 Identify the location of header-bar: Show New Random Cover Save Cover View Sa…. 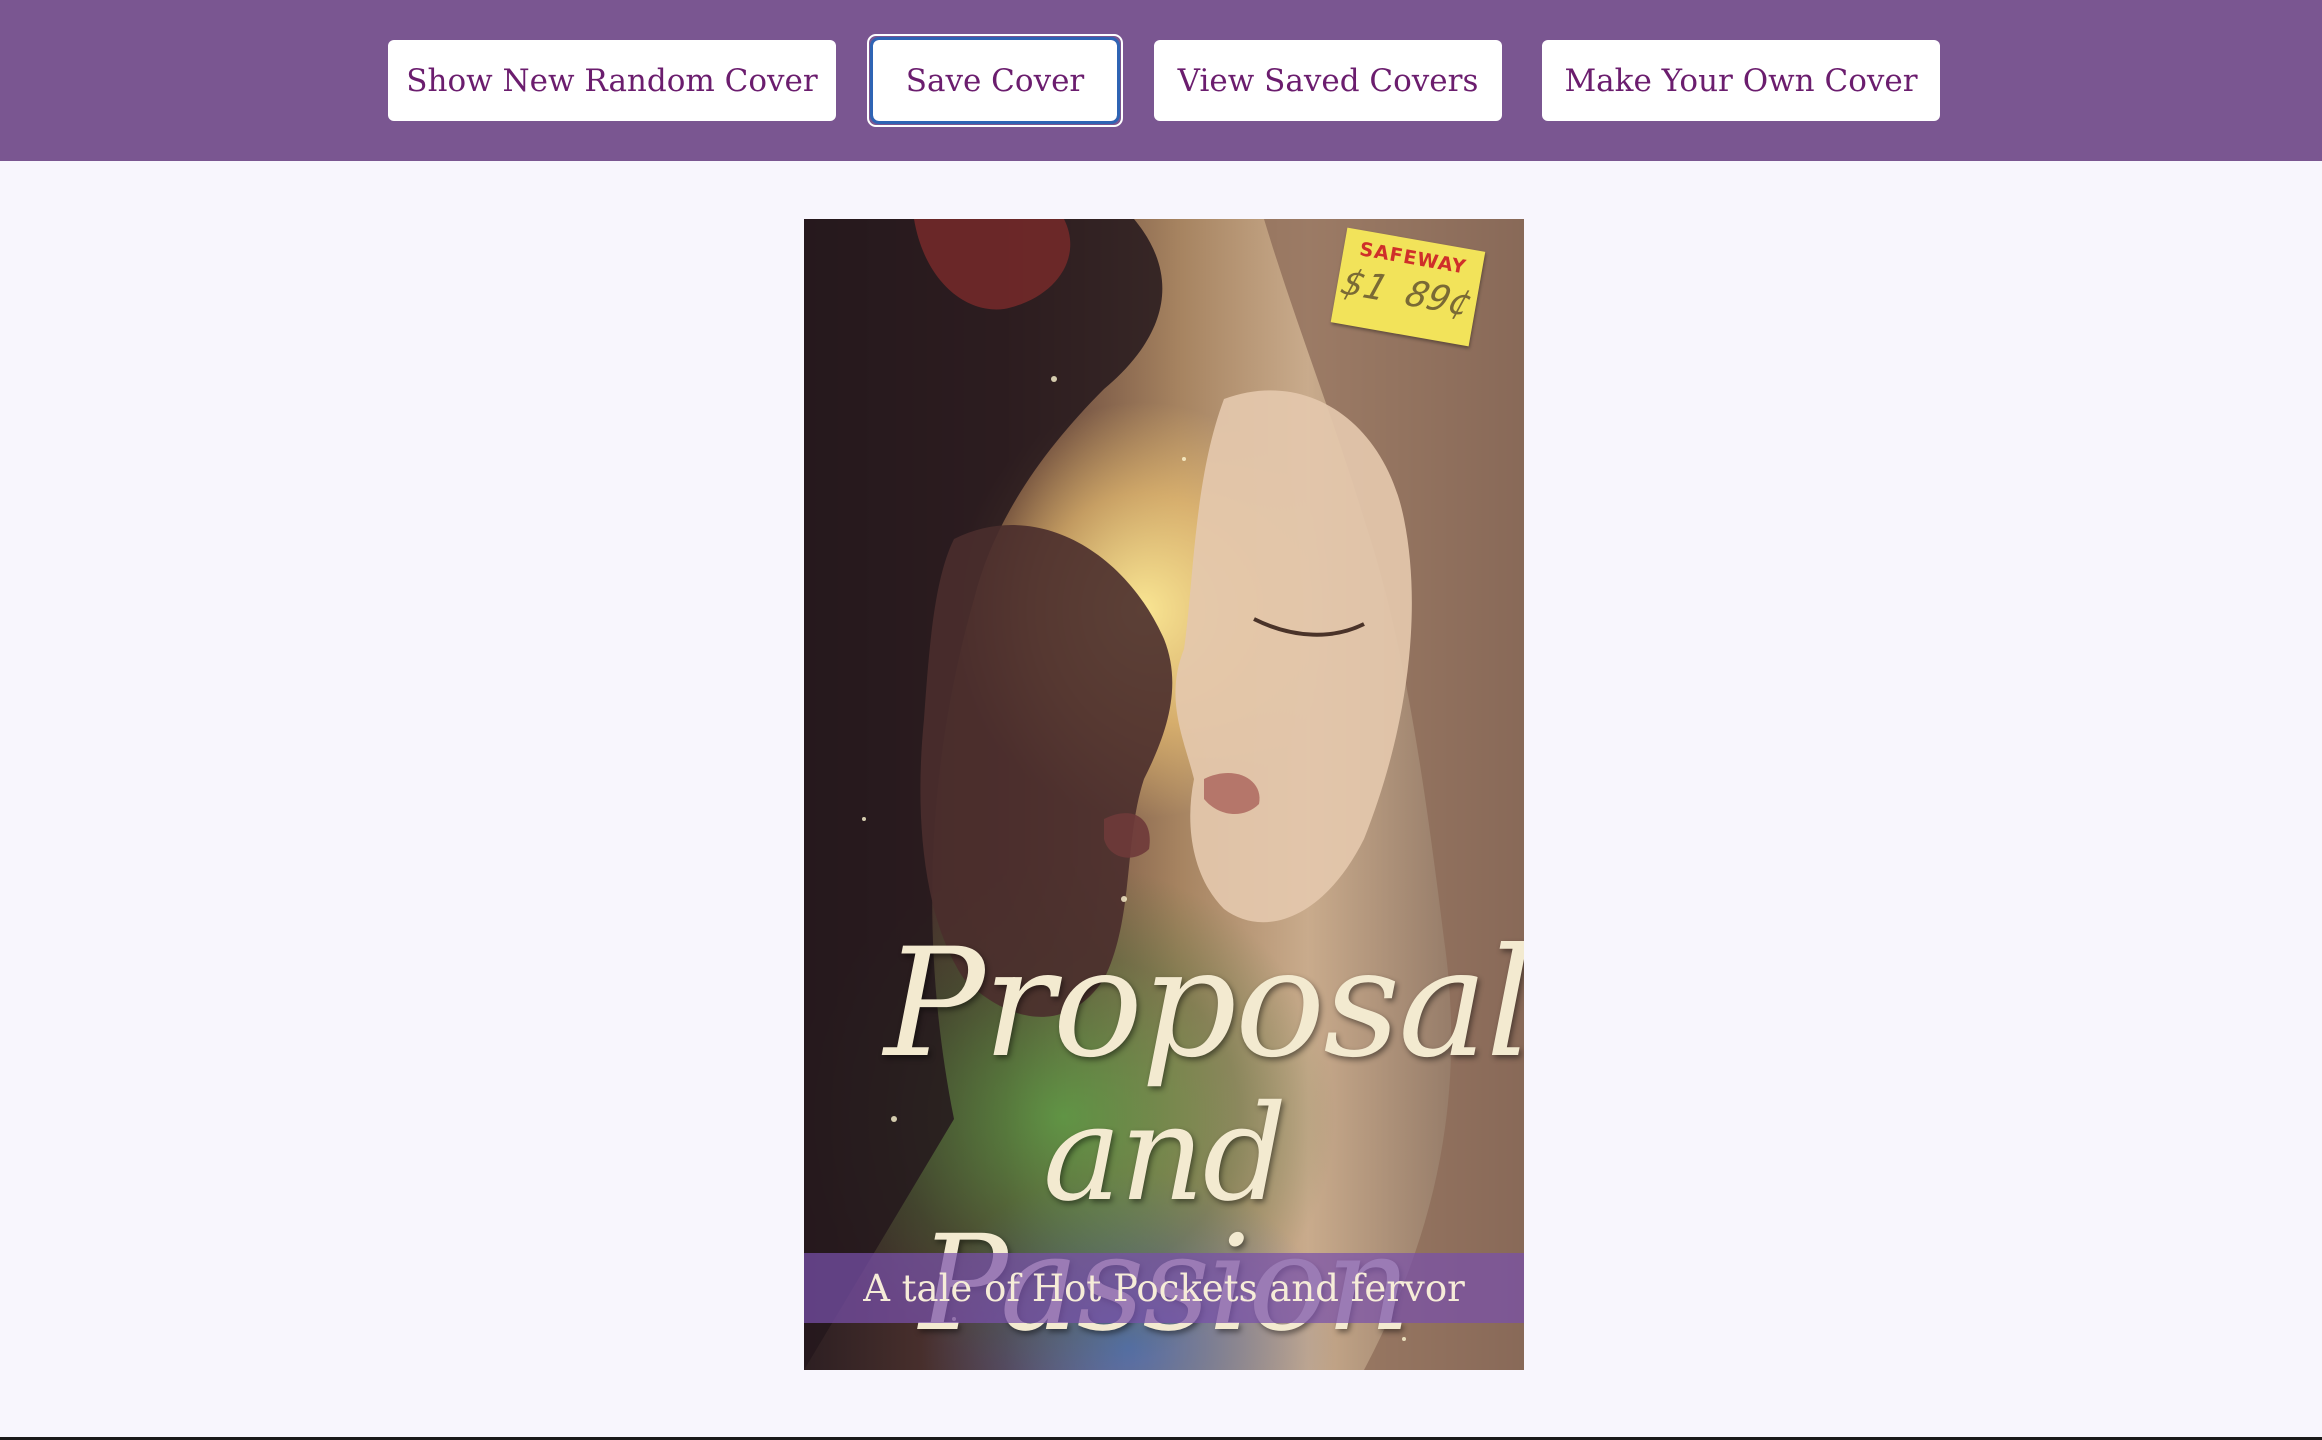
(1161, 80).